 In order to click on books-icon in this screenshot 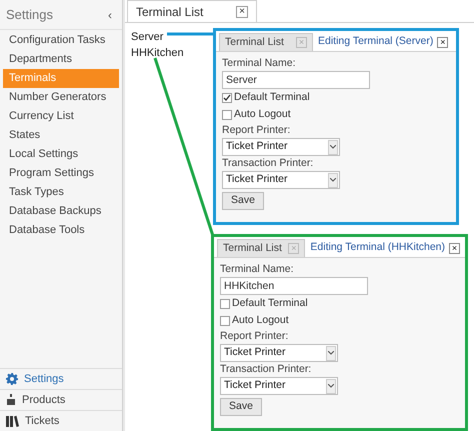, I will do `click(12, 421)`.